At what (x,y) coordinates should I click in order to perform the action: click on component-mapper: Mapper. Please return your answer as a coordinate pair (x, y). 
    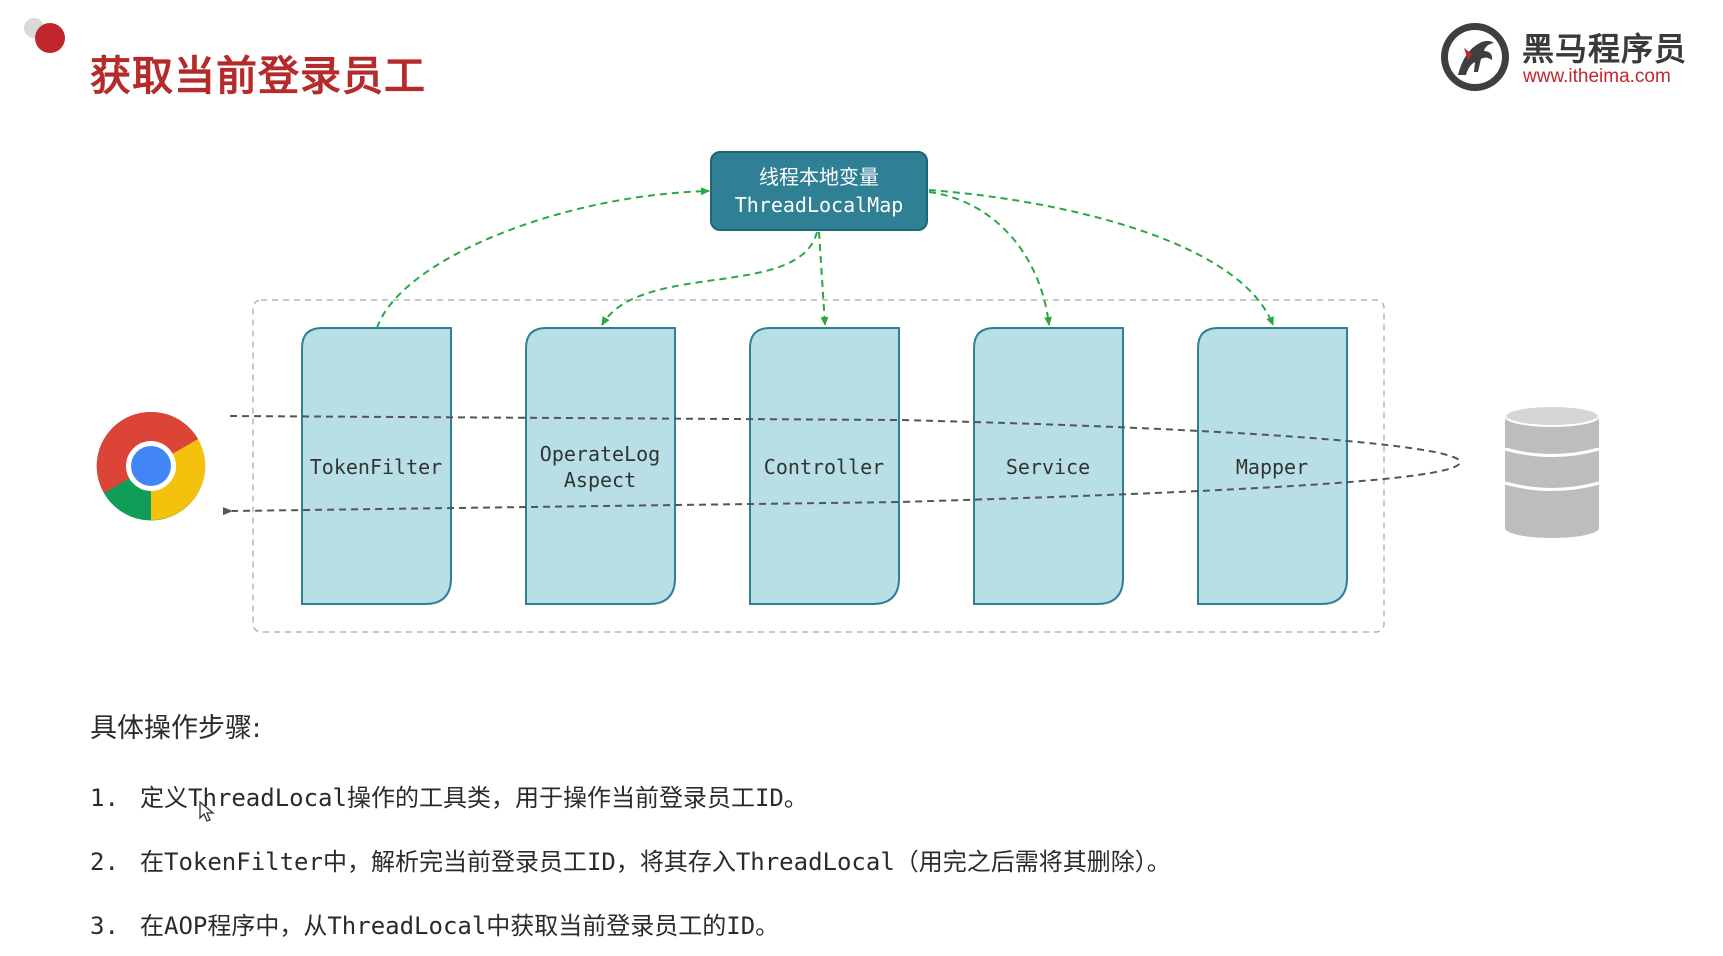
    Looking at the image, I should click on (1272, 466).